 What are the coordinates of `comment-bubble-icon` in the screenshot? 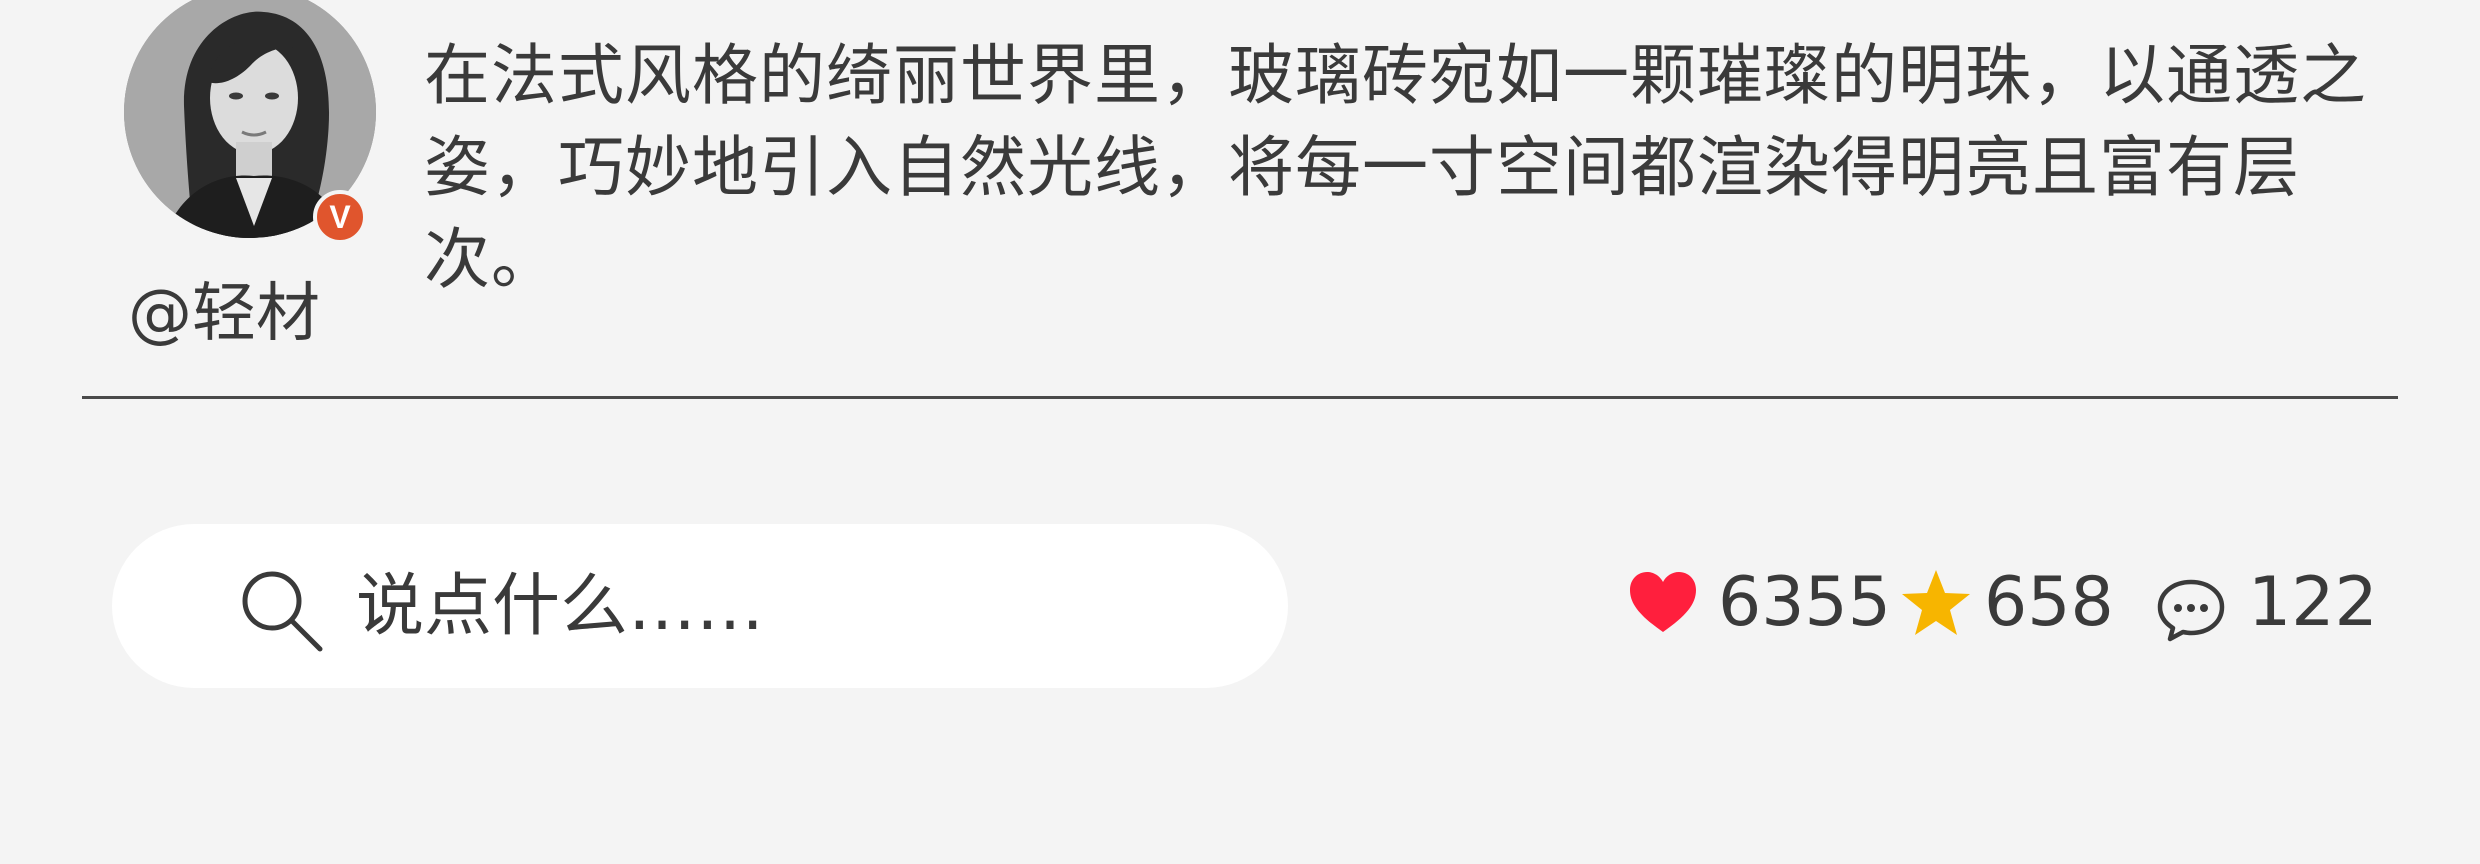 It's located at (2191, 610).